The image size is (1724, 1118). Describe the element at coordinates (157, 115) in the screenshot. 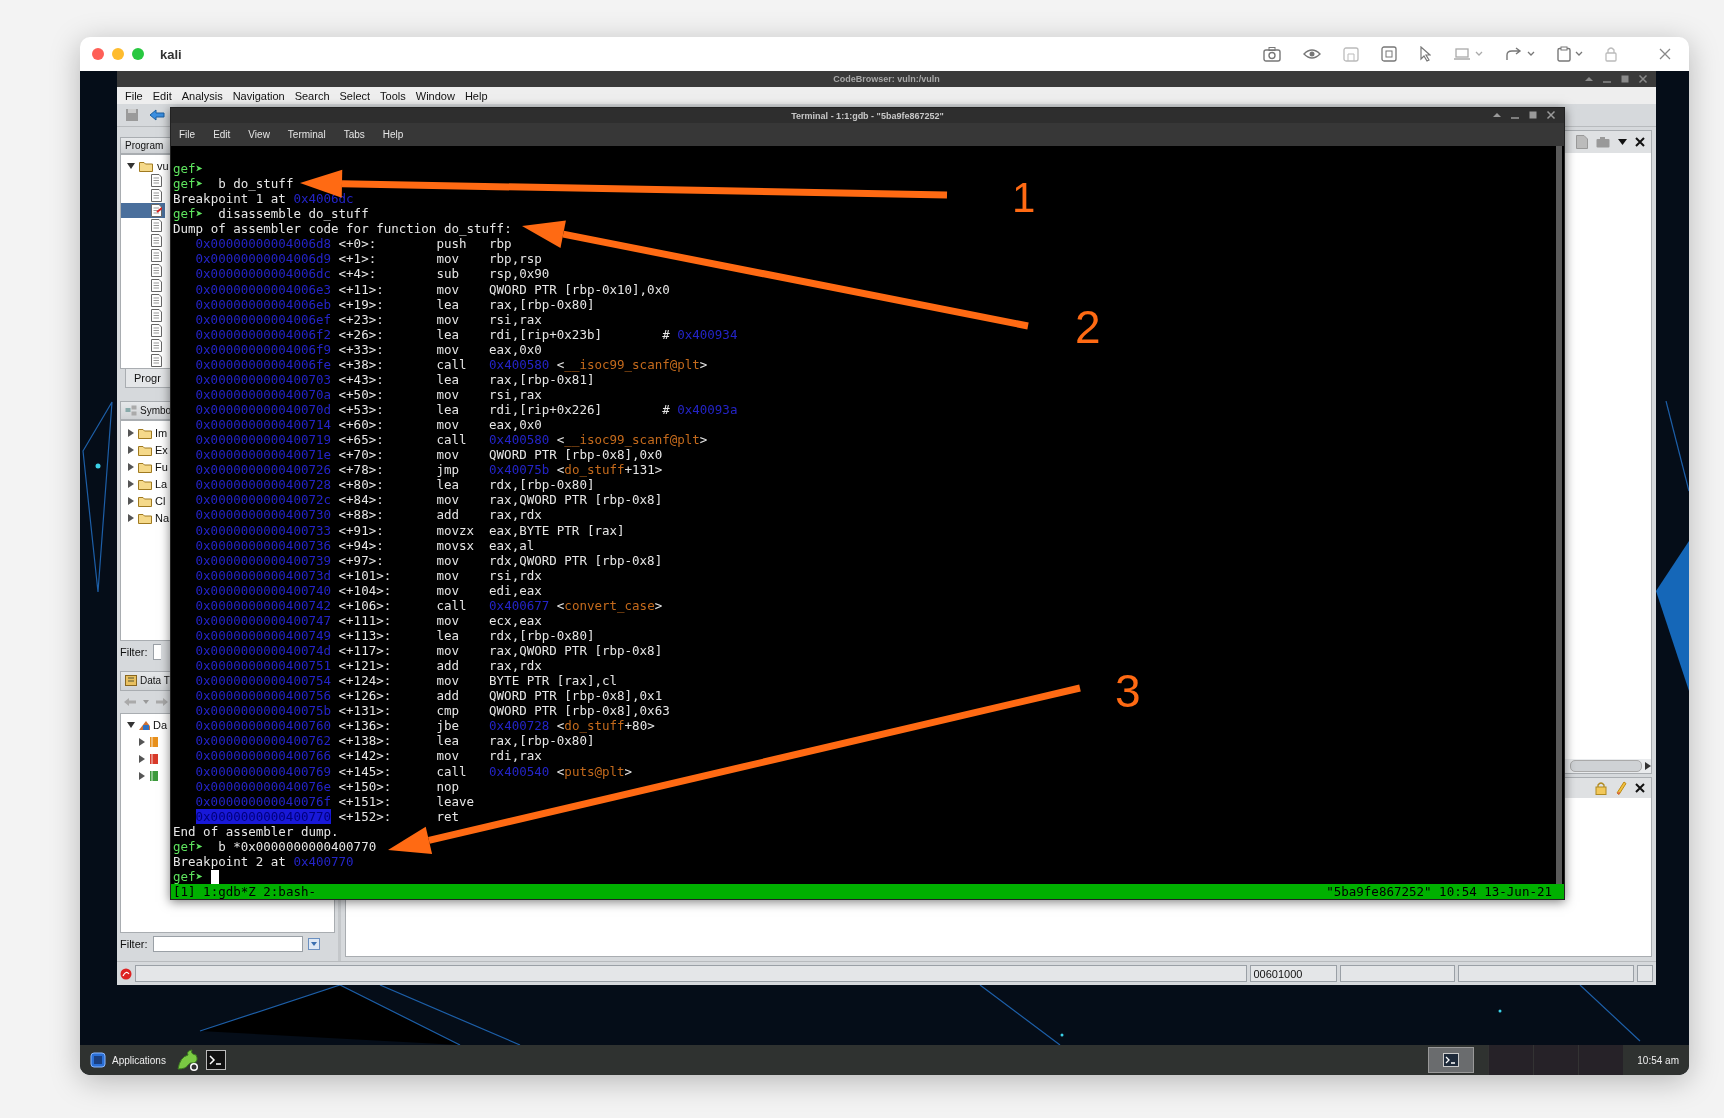

I see `back-arrow-icon` at that location.